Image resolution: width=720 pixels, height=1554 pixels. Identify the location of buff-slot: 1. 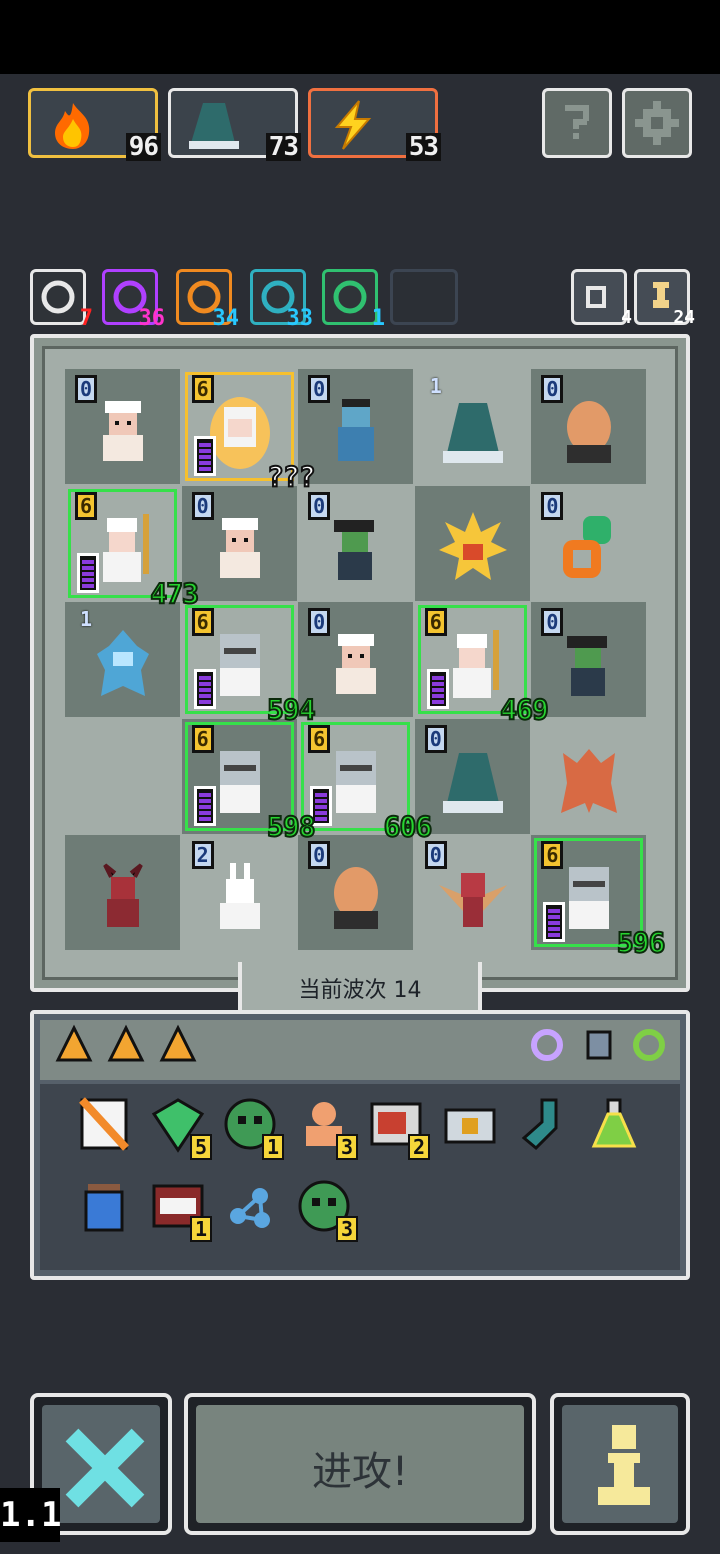
(353, 299).